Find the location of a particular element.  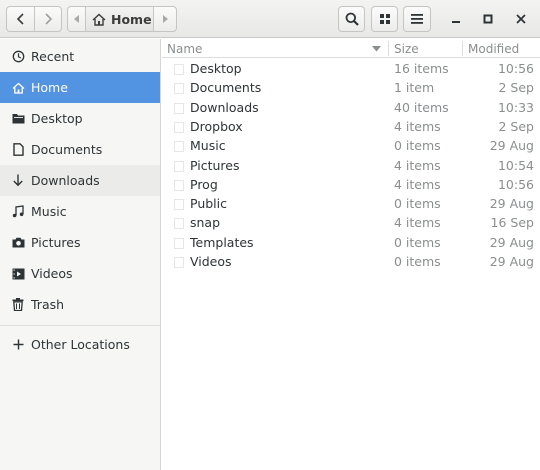

triangle-left-icon is located at coordinates (76, 19).